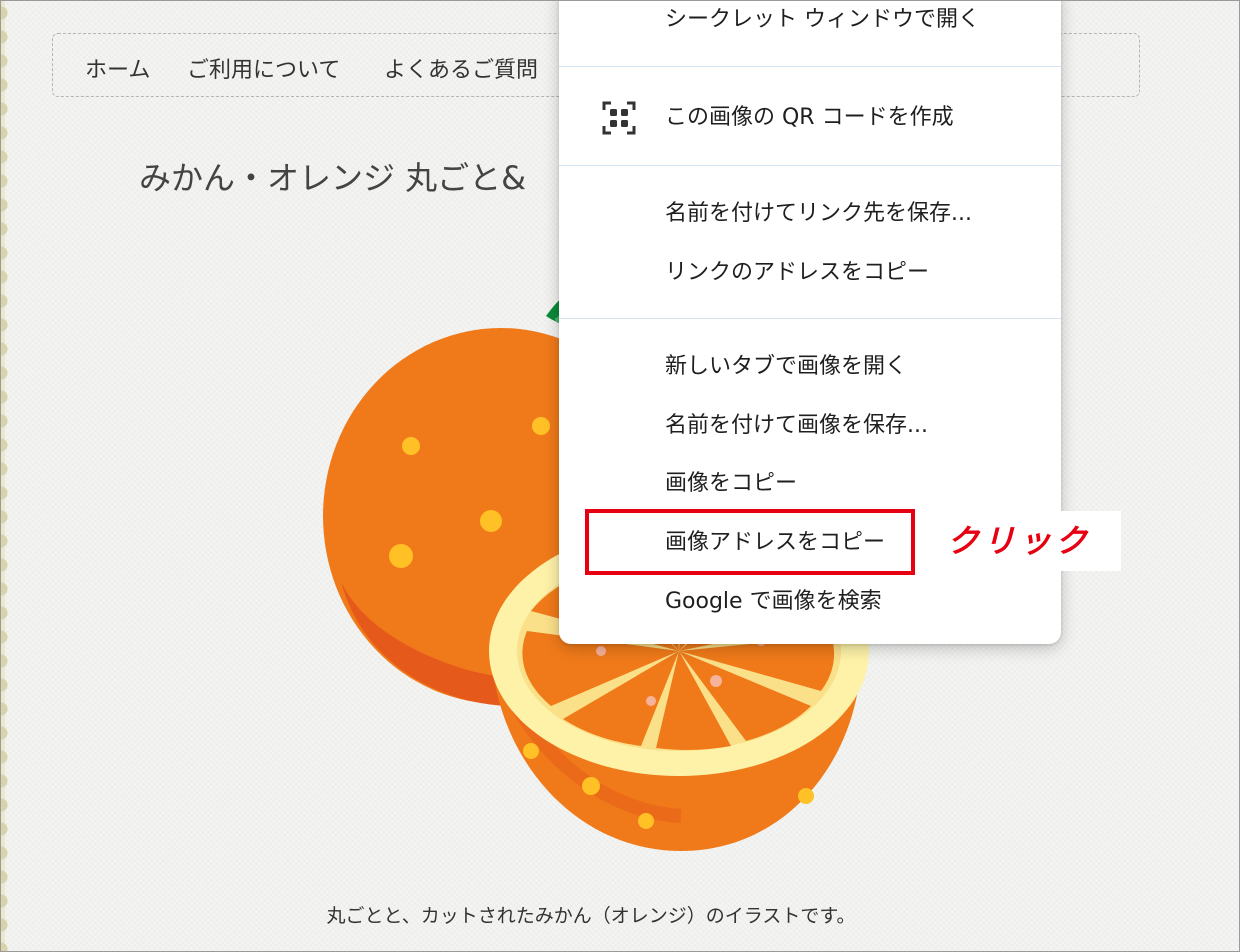 This screenshot has height=952, width=1240. Describe the element at coordinates (1027, 541) in the screenshot. I see `click-annotation: クリック` at that location.